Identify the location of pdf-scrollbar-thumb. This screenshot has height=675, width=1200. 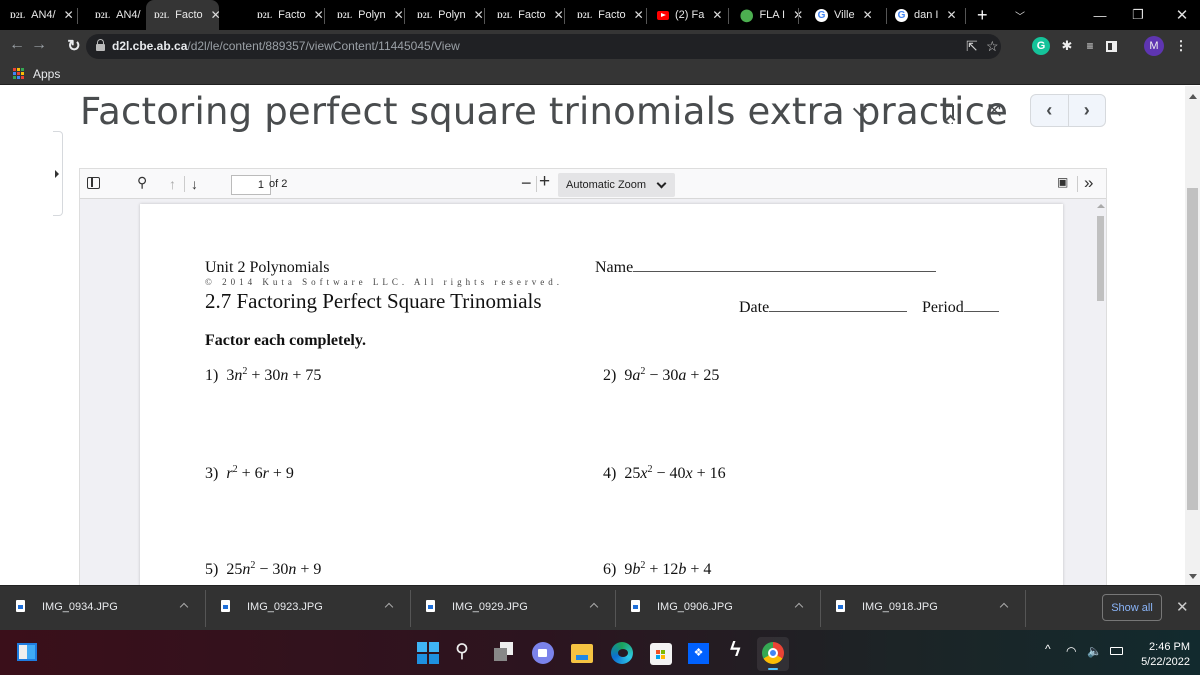
(1100, 258).